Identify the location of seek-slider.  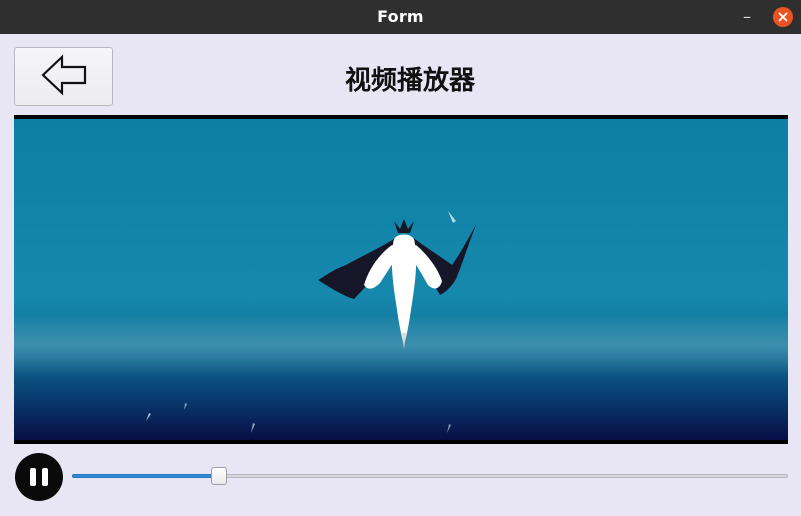
(430, 477).